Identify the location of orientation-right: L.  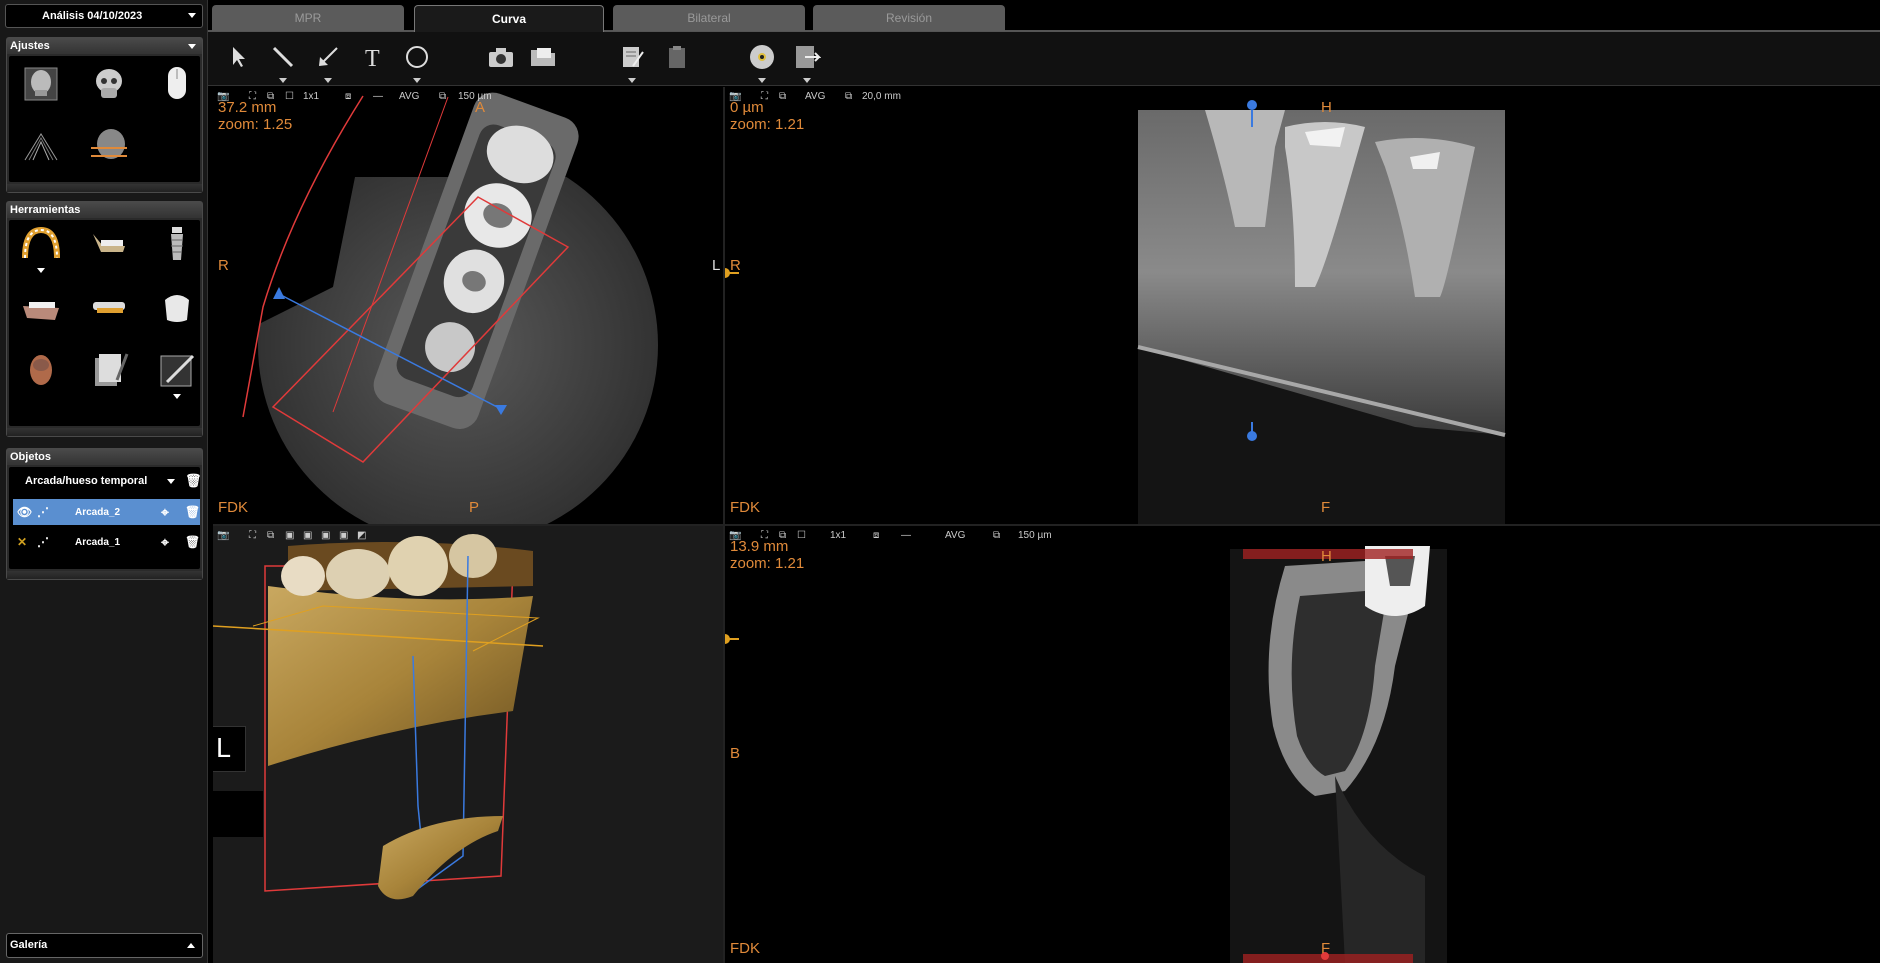
(716, 265).